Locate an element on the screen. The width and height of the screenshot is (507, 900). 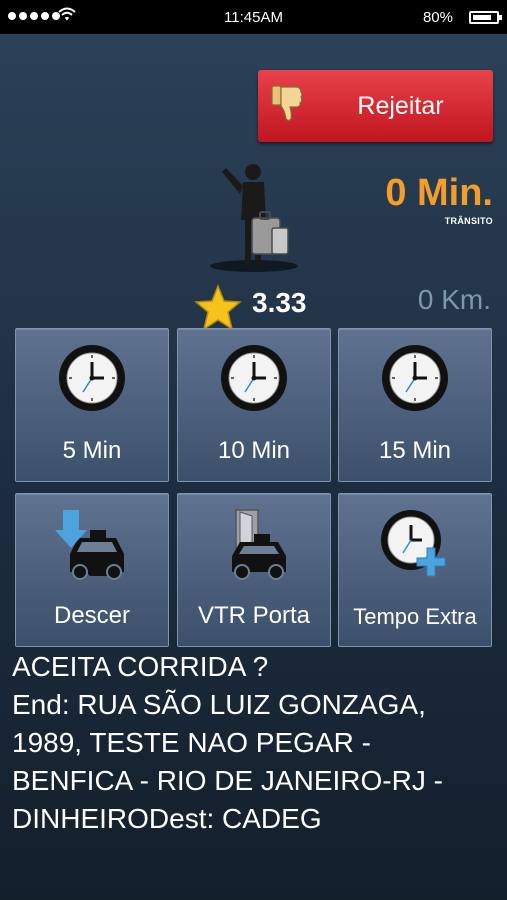
tempo-extra-button: Tempo Extra is located at coordinates (415, 570).